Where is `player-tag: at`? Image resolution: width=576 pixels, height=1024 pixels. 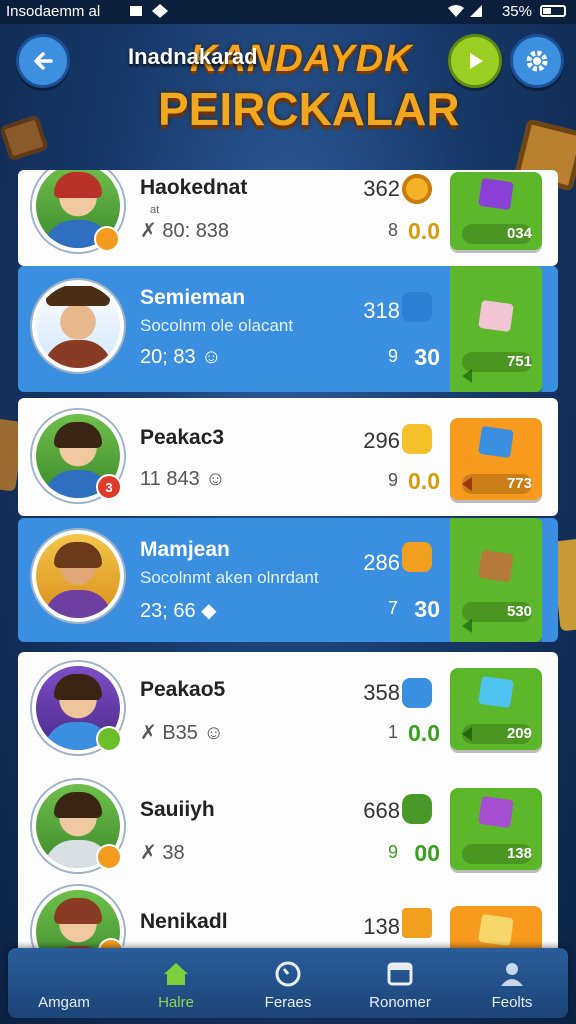 player-tag: at is located at coordinates (155, 210).